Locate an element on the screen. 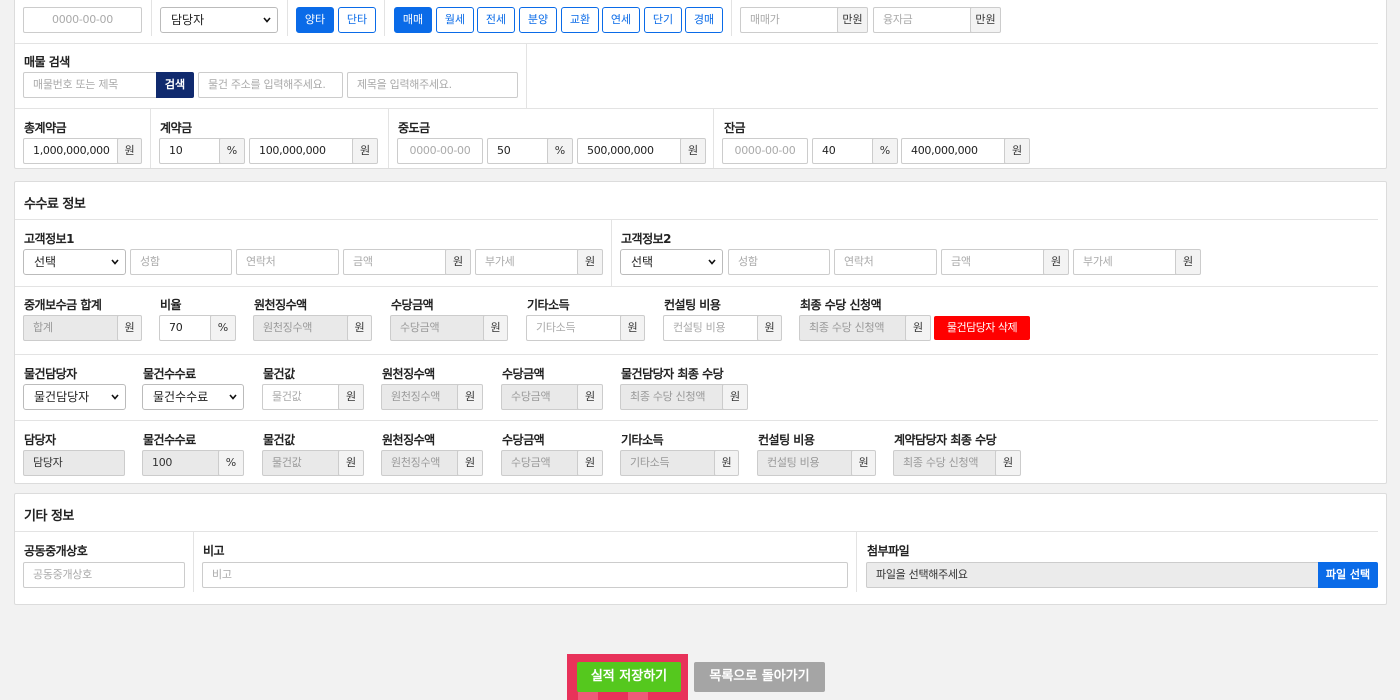  joint-broker-input: 공동중개상호 is located at coordinates (104, 575).